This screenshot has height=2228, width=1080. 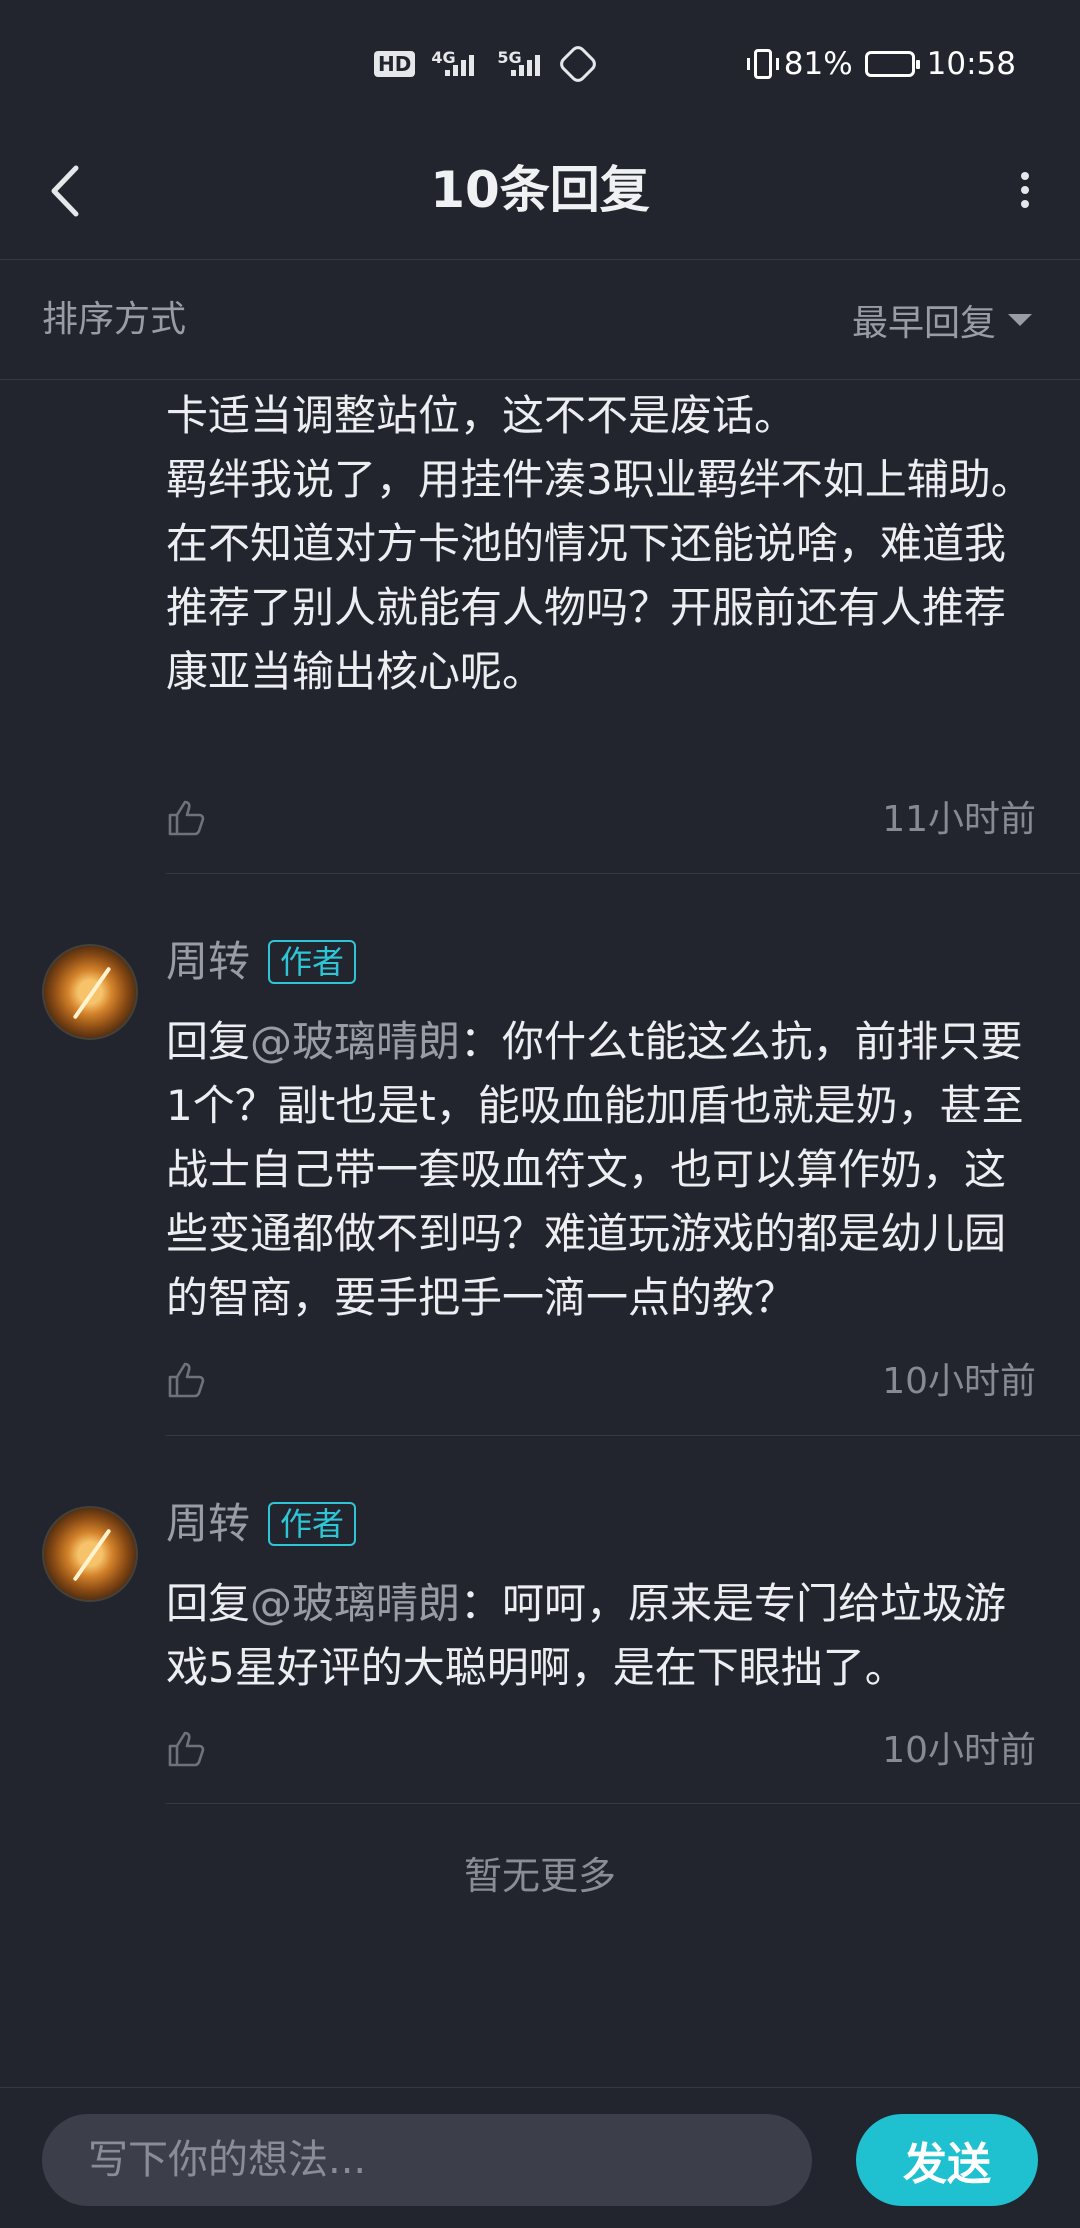 I want to click on more-button, so click(x=1025, y=190).